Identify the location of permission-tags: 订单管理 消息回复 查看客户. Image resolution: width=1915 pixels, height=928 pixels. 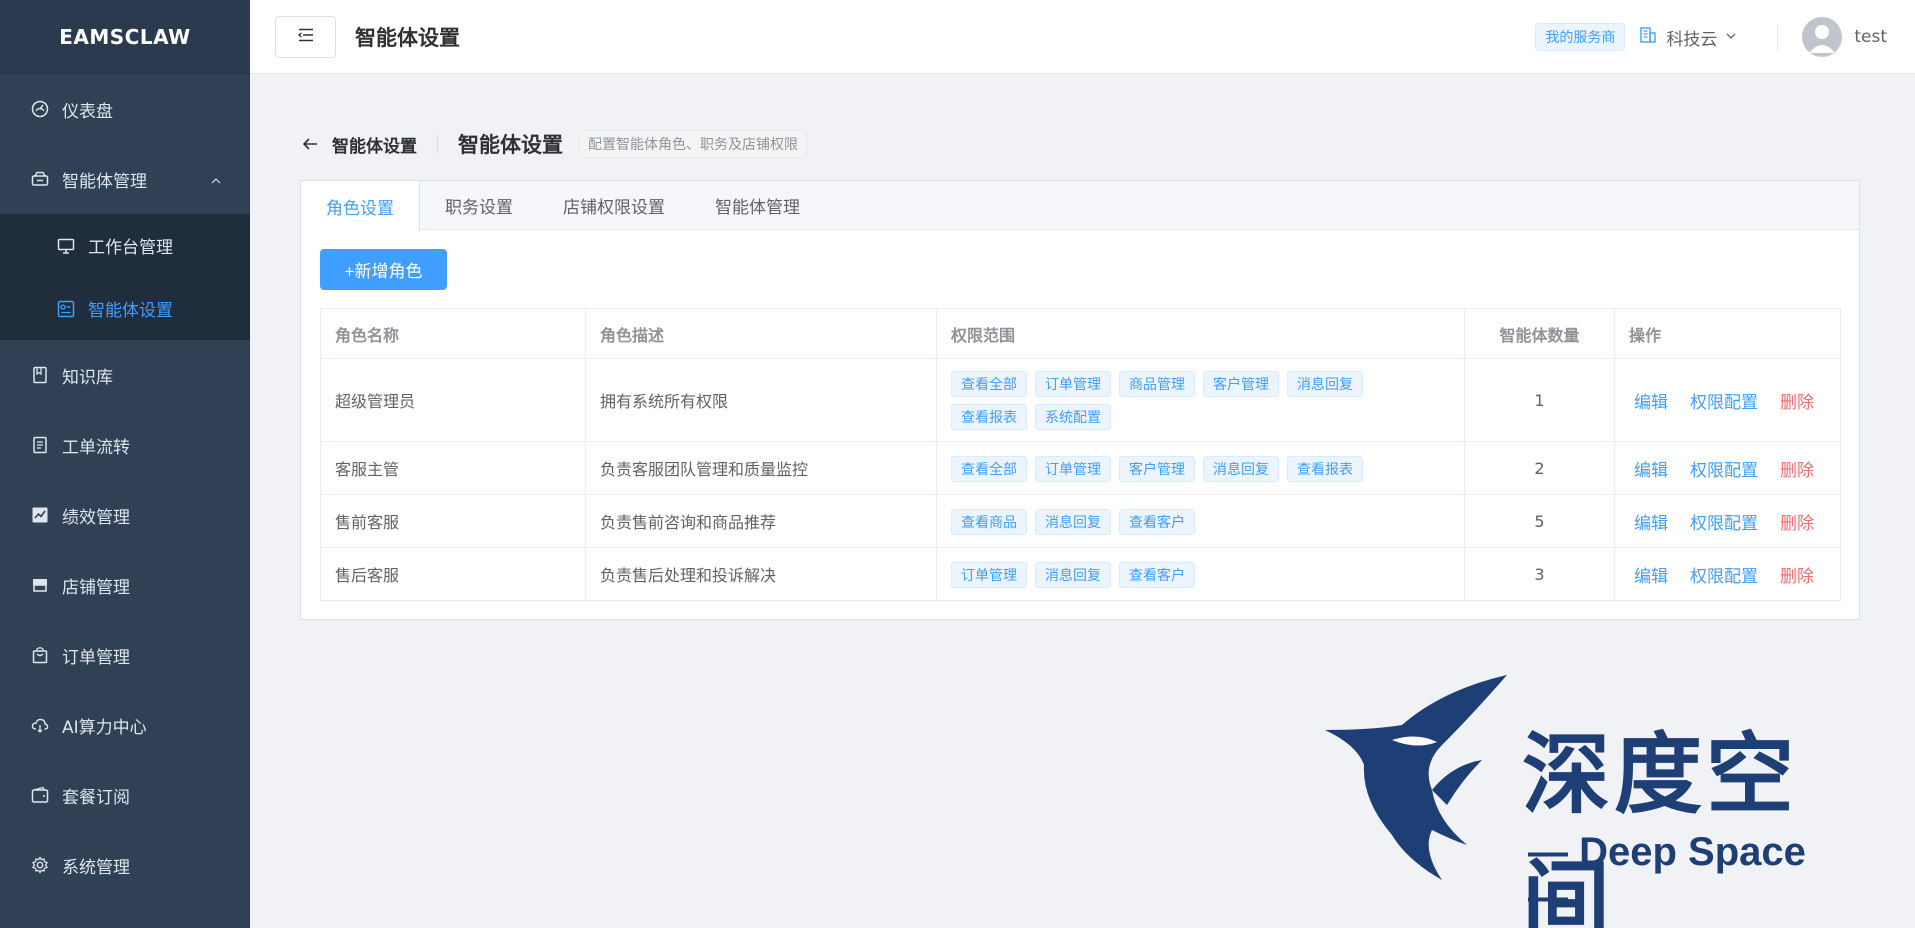
(1200, 574).